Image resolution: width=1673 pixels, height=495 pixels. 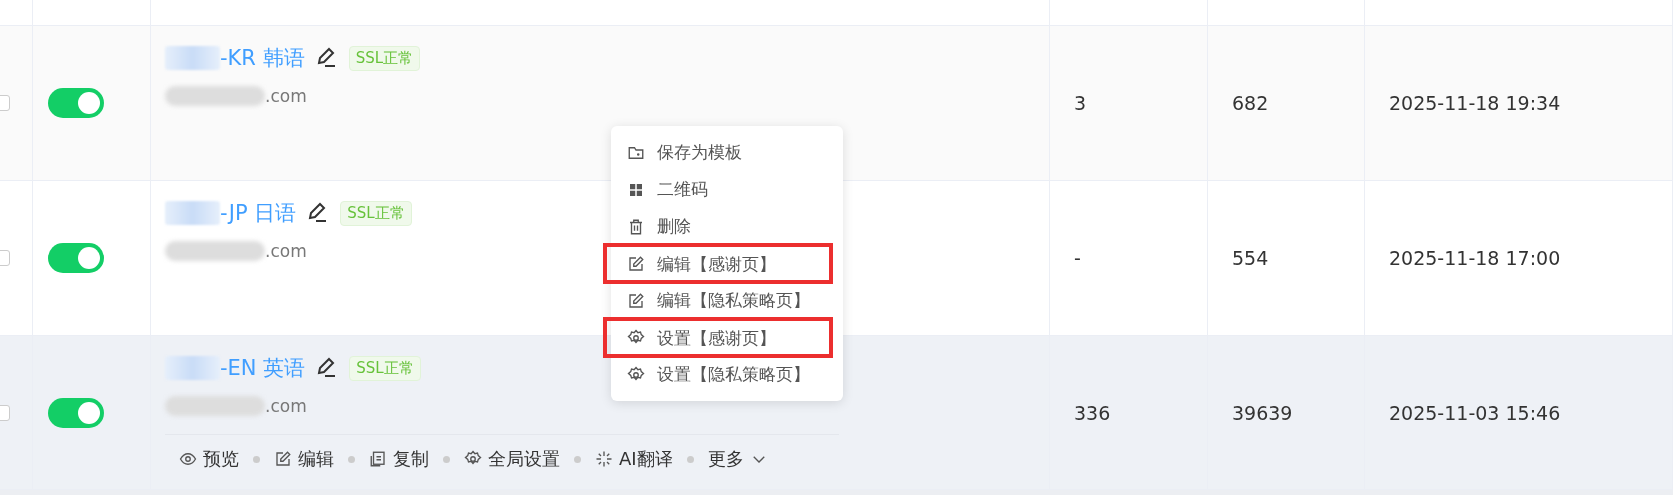 I want to click on table-cell: 554, so click(x=1250, y=258).